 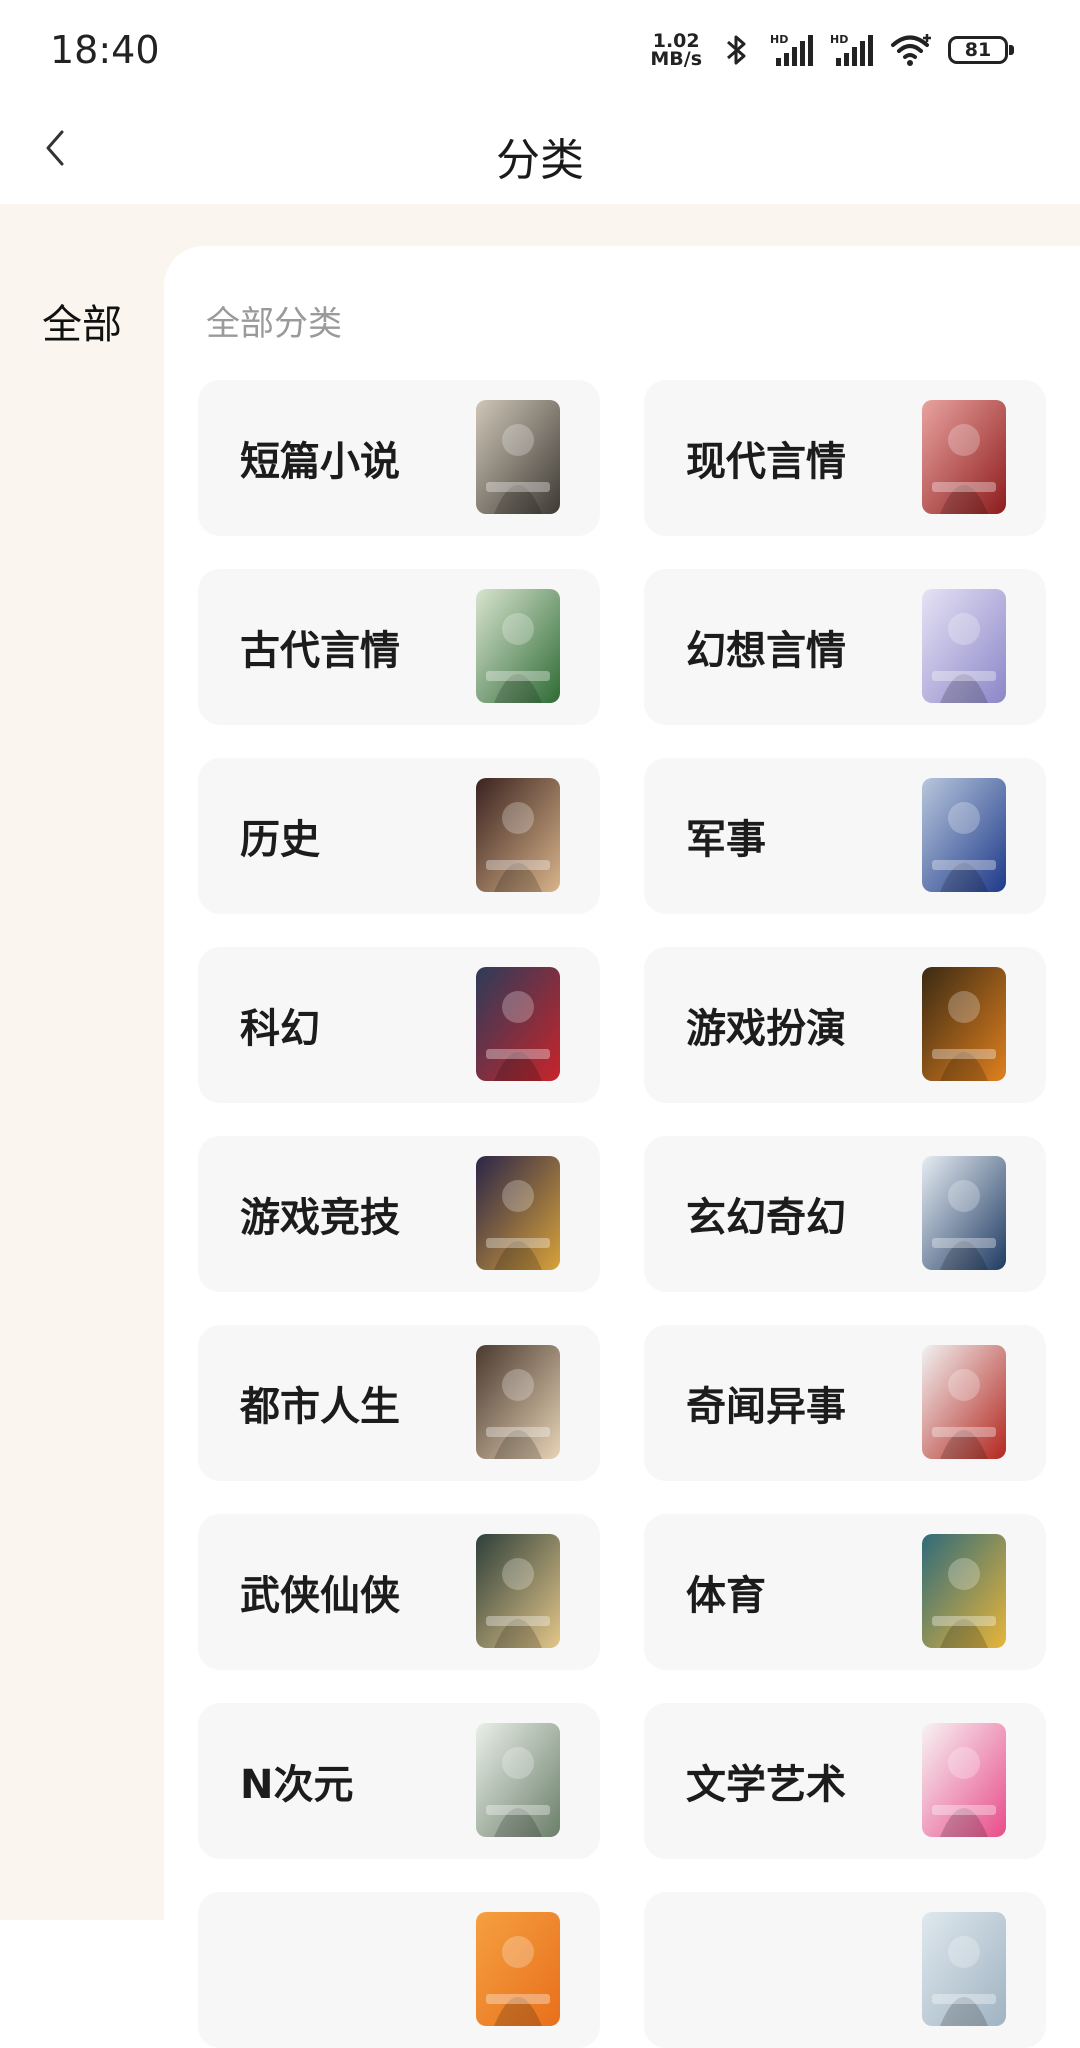 What do you see at coordinates (736, 50) in the screenshot?
I see `bluetooth-icon` at bounding box center [736, 50].